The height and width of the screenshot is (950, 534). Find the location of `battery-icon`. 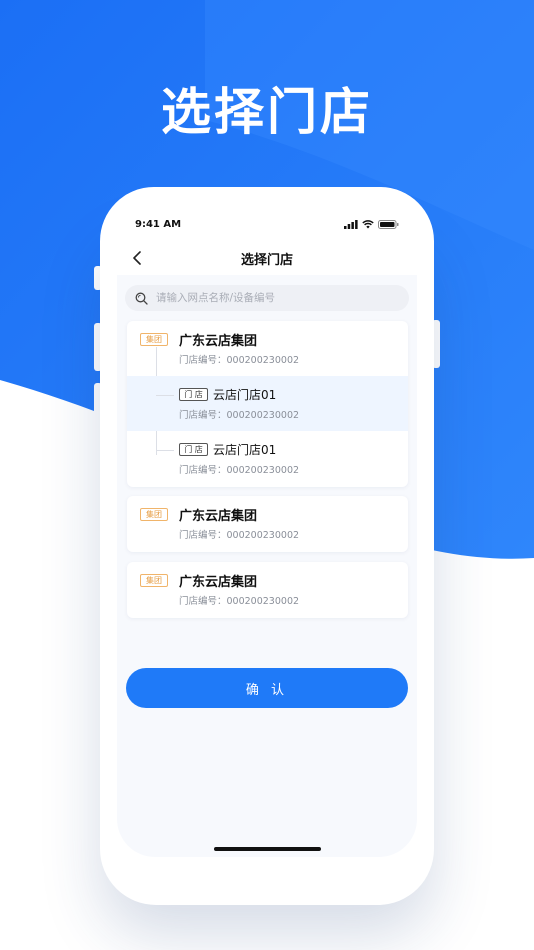

battery-icon is located at coordinates (388, 224).